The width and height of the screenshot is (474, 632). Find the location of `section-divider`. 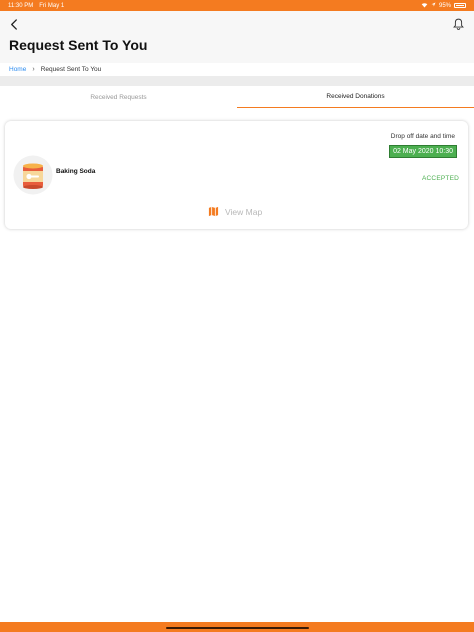

section-divider is located at coordinates (237, 81).